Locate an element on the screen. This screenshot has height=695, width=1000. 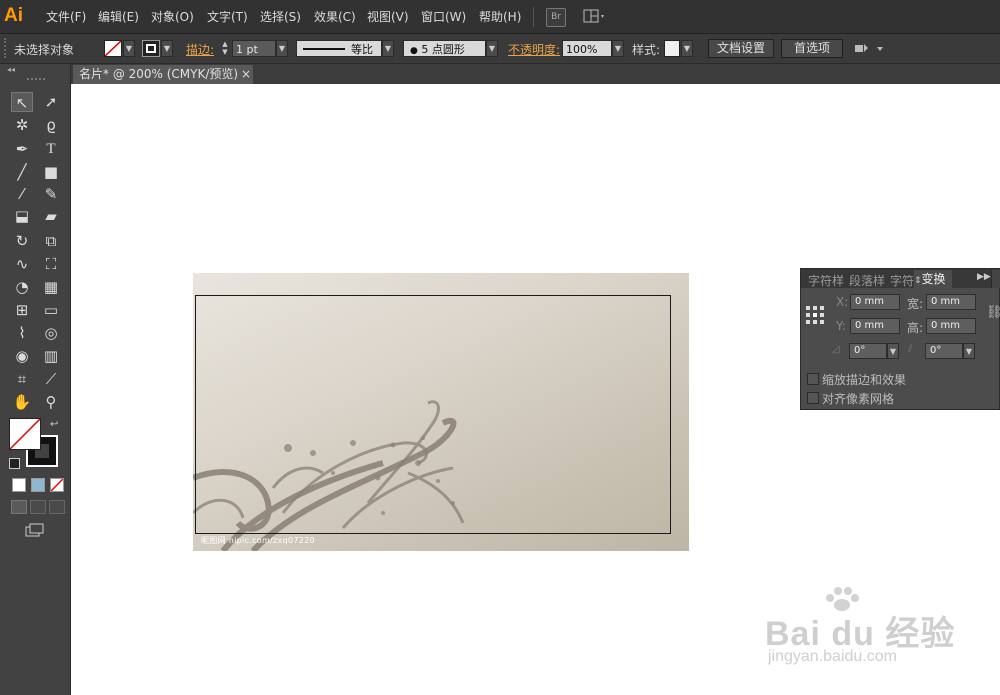
default-colors-icon is located at coordinates (14, 463).